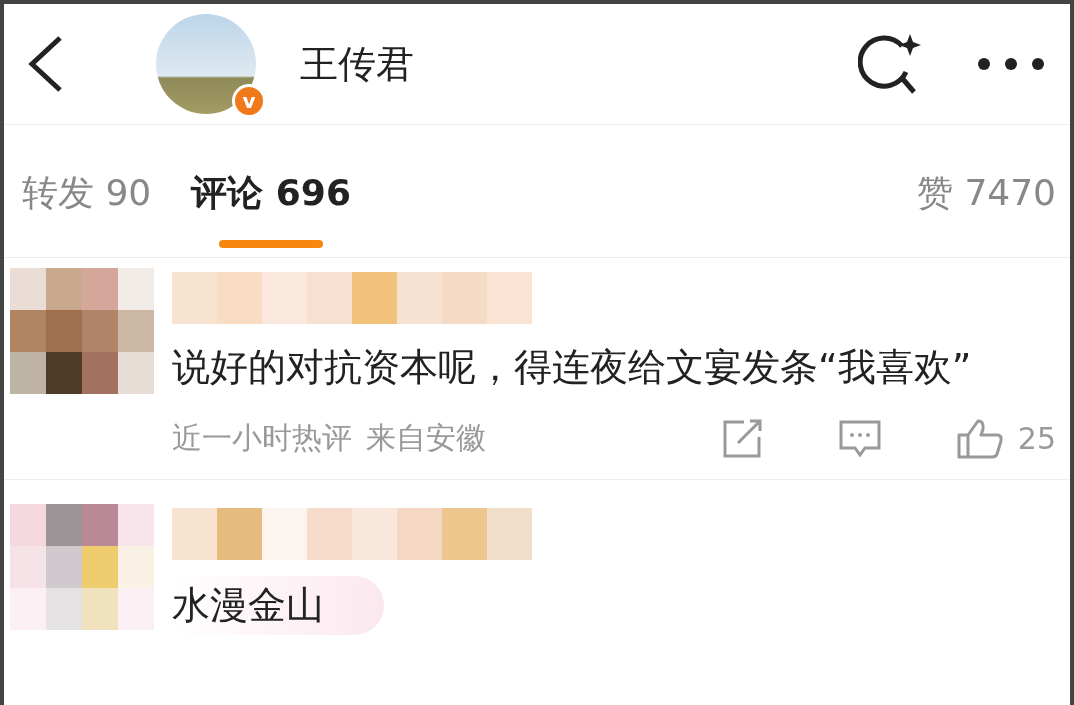 Image resolution: width=1074 pixels, height=705 pixels. What do you see at coordinates (249, 101) in the screenshot?
I see `verified-badge: v` at bounding box center [249, 101].